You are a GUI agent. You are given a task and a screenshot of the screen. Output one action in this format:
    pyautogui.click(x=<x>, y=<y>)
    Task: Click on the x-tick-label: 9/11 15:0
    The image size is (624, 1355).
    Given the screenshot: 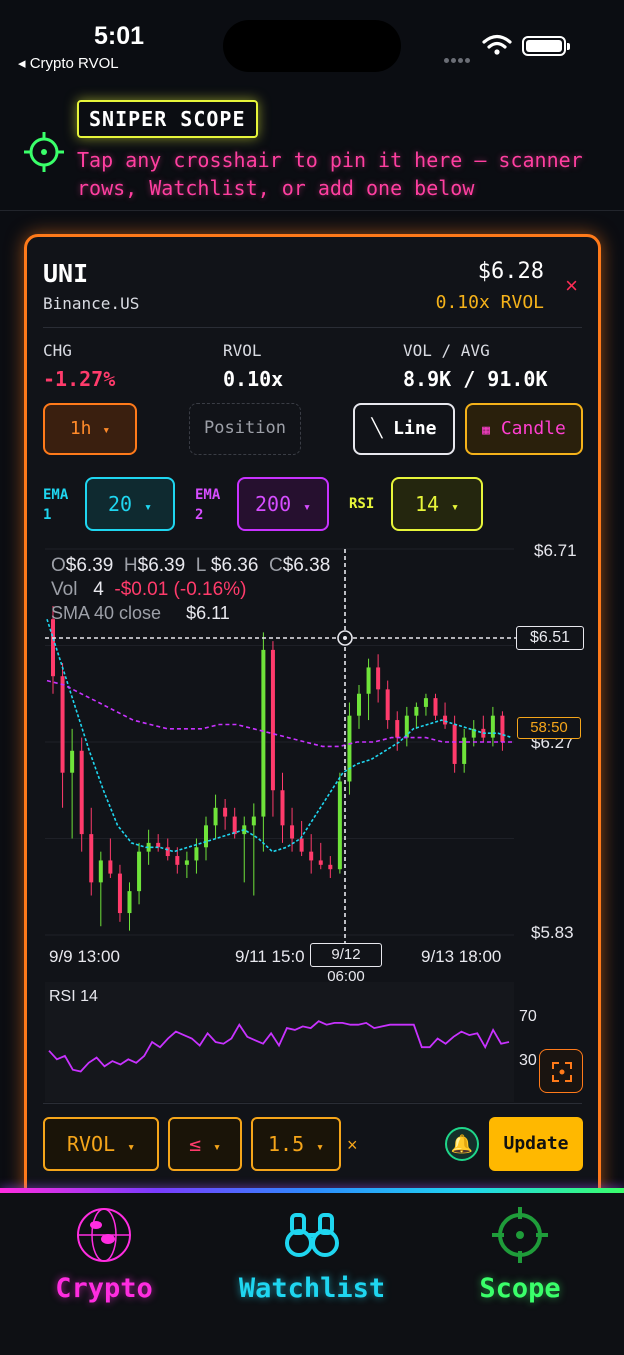 What is the action you would take?
    pyautogui.click(x=270, y=956)
    